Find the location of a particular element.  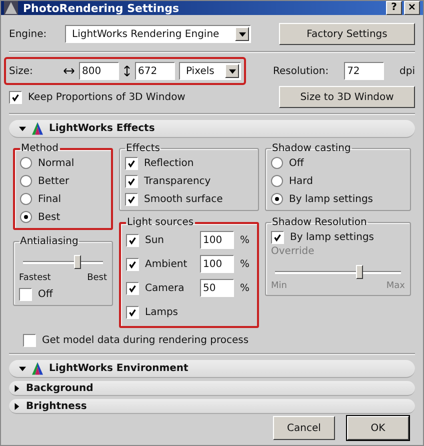

group-title: Shadow Resolution is located at coordinates (319, 222).